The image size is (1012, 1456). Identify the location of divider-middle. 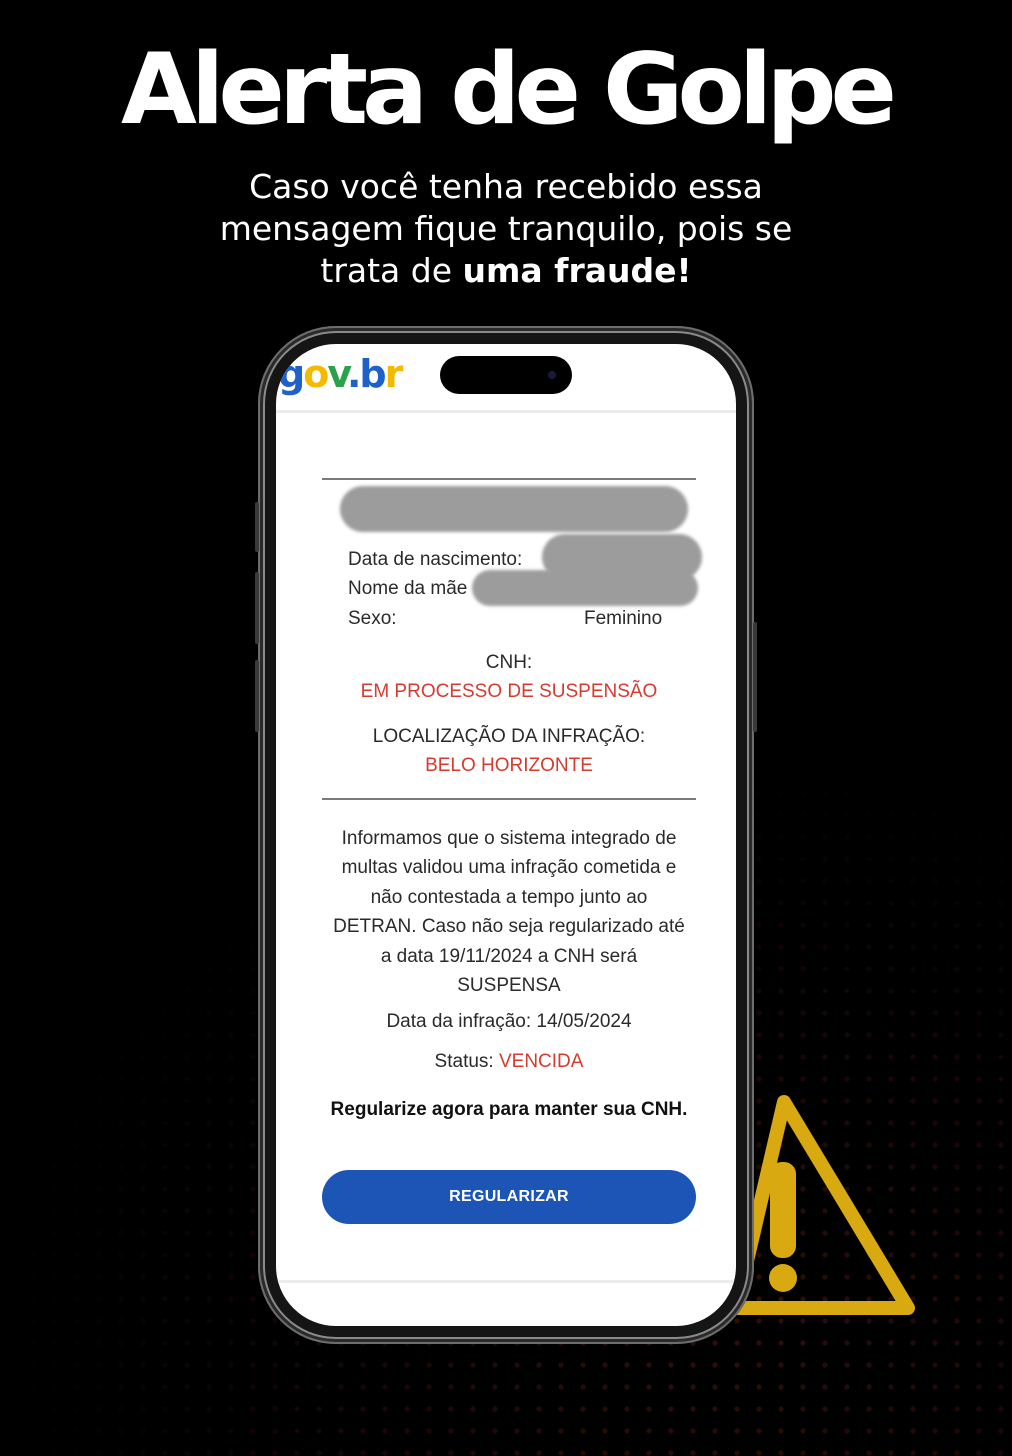
(509, 799).